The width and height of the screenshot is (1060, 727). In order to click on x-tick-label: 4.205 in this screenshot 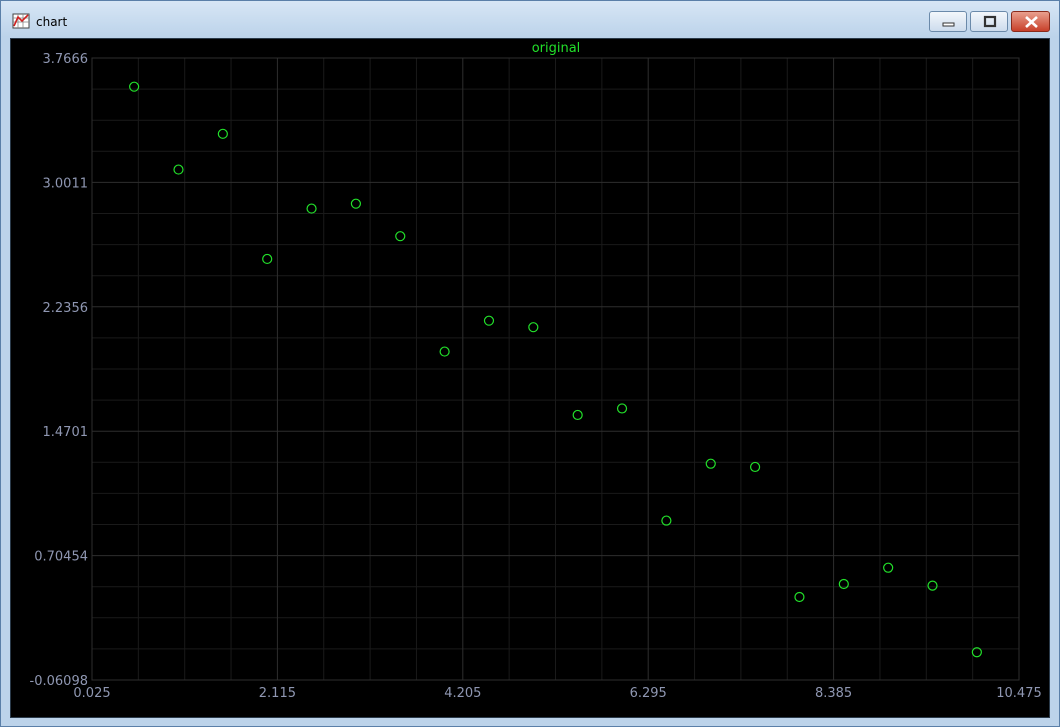, I will do `click(462, 693)`.